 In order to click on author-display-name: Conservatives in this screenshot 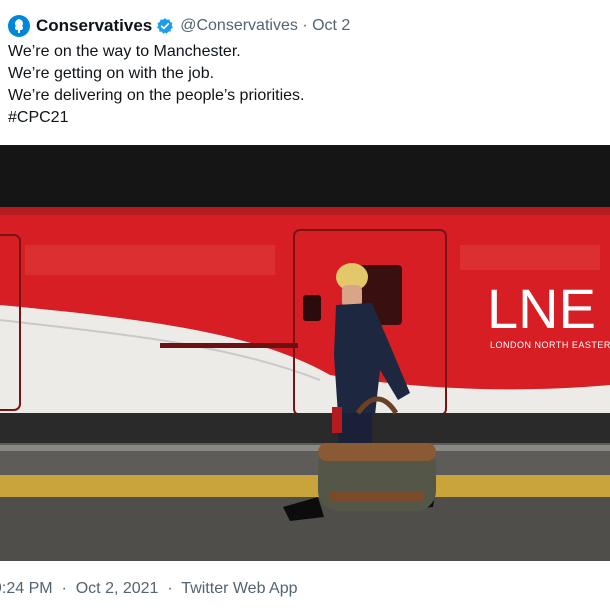, I will do `click(94, 26)`.